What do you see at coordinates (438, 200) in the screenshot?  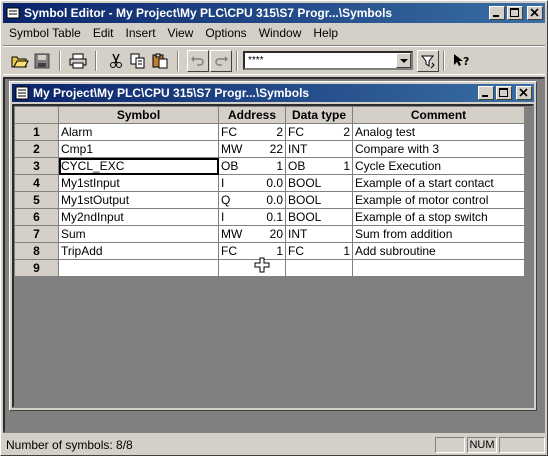 I see `comment-cell: Example of motor control` at bounding box center [438, 200].